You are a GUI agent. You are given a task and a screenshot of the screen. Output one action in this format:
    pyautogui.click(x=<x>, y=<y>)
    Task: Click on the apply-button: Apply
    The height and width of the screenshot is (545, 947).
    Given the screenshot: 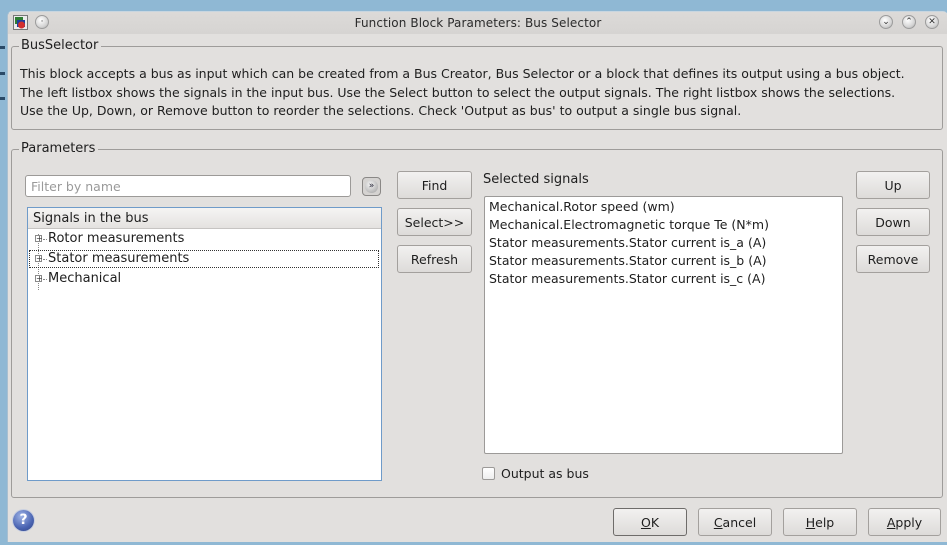 What is the action you would take?
    pyautogui.click(x=904, y=522)
    